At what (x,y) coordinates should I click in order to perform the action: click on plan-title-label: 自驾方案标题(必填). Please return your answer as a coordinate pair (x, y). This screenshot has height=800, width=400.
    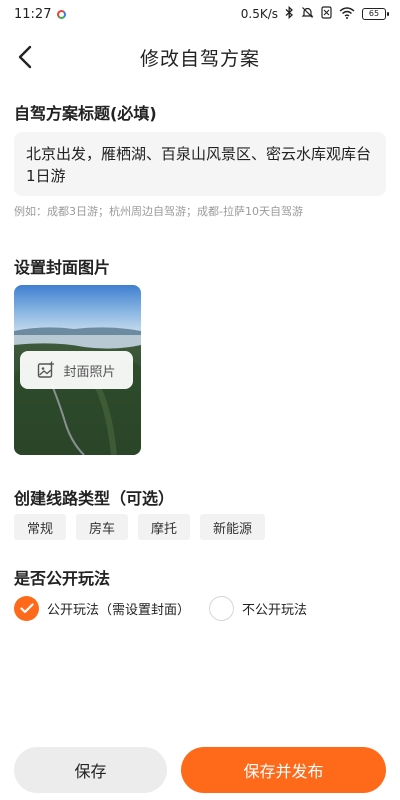
    Looking at the image, I should click on (85, 113).